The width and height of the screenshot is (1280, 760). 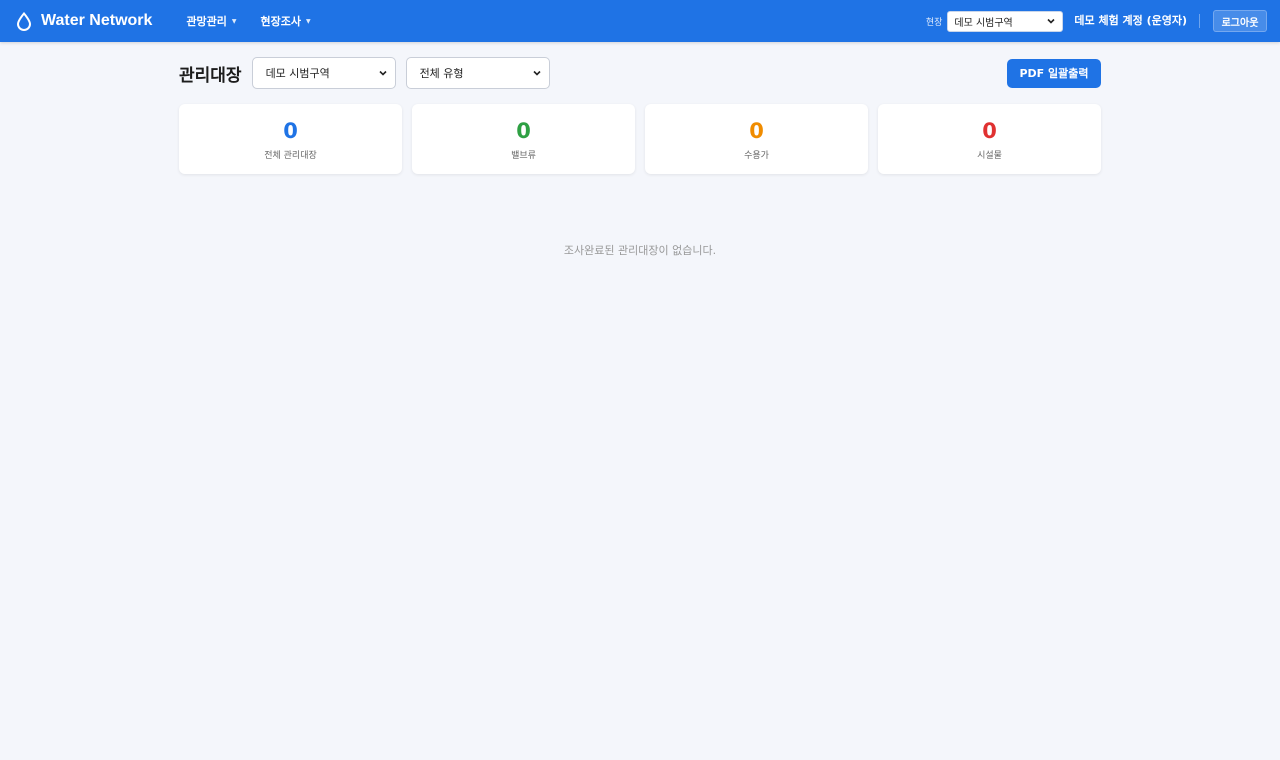 I want to click on area-select: 데모 시범구역, so click(x=323, y=73).